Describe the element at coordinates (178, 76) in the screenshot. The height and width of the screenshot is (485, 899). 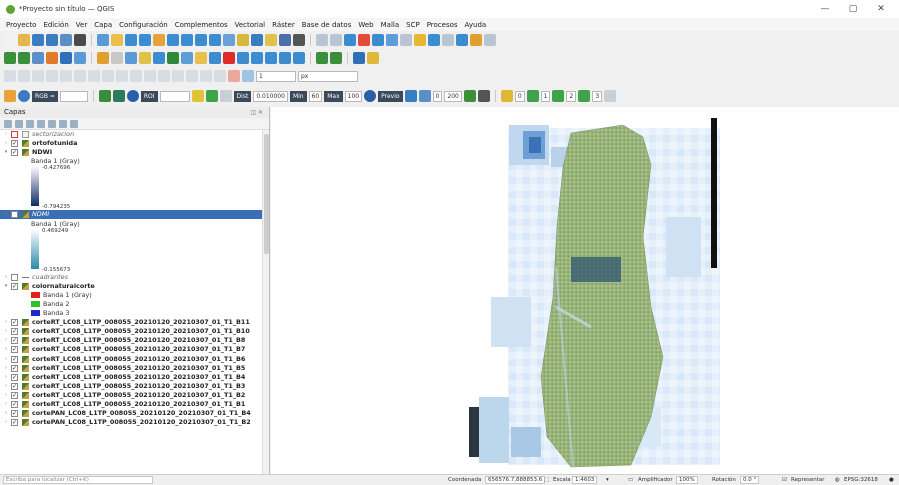
I see `edit-tool-12-icon` at that location.